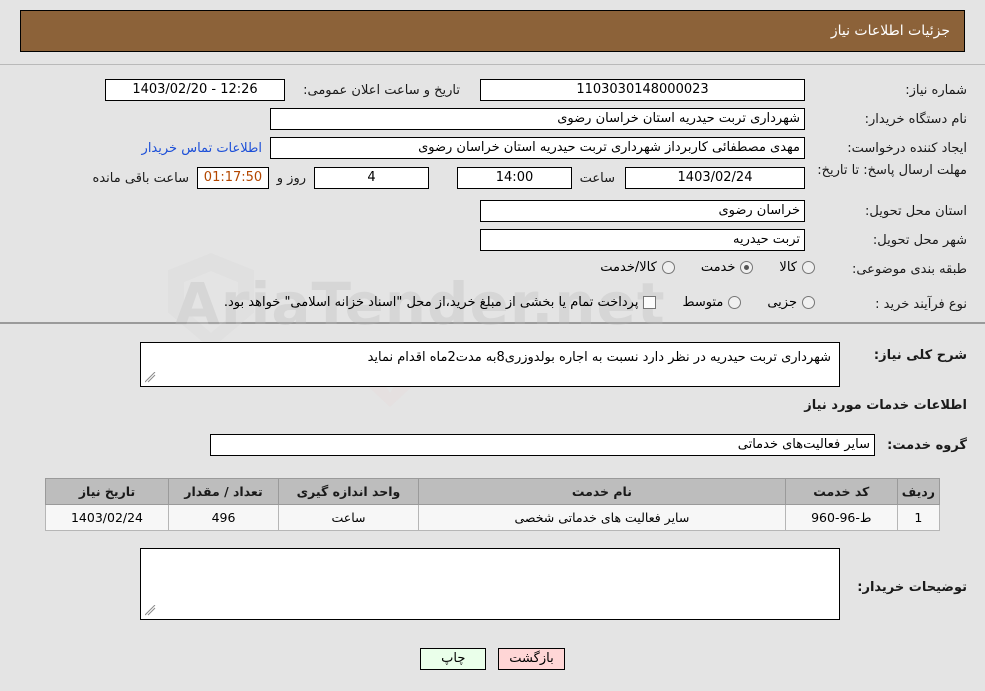 The image size is (985, 691). Describe the element at coordinates (892, 170) in the screenshot. I see `deadline-label: مهلت ارسال پاسخ: تا تاریخ:` at that location.